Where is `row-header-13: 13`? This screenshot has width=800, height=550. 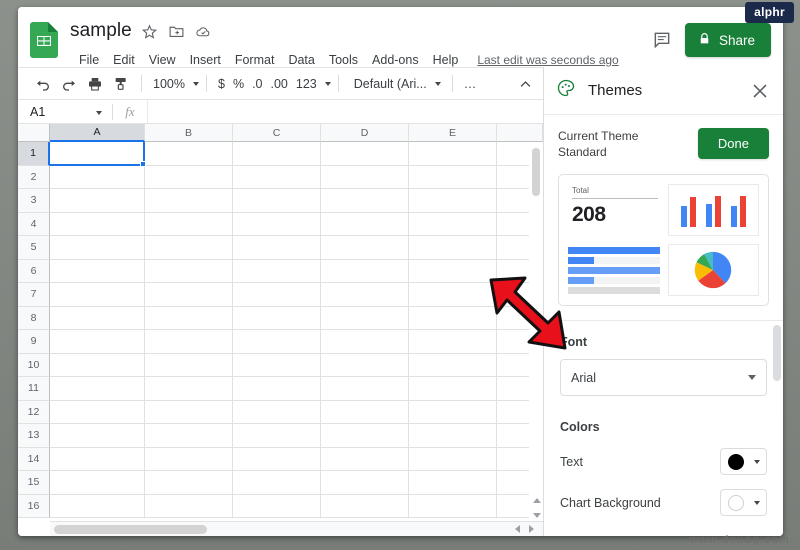 row-header-13: 13 is located at coordinates (34, 436).